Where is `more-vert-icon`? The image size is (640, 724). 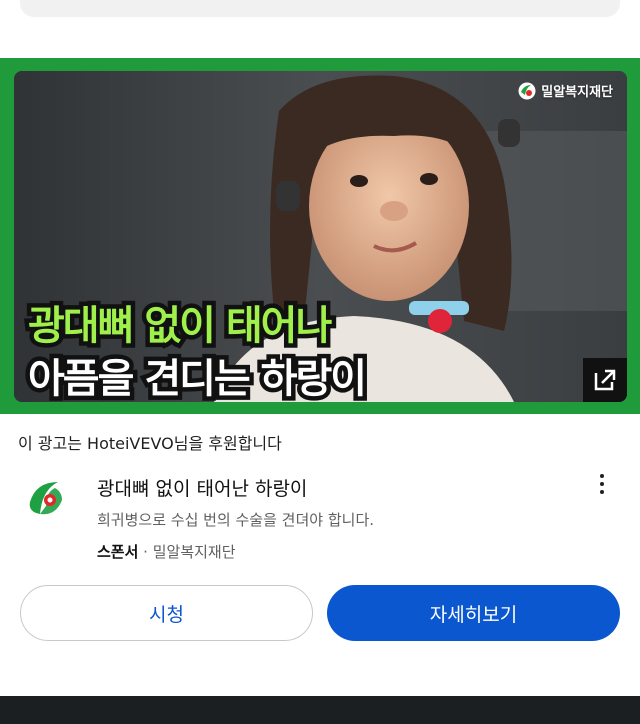
more-vert-icon is located at coordinates (602, 484).